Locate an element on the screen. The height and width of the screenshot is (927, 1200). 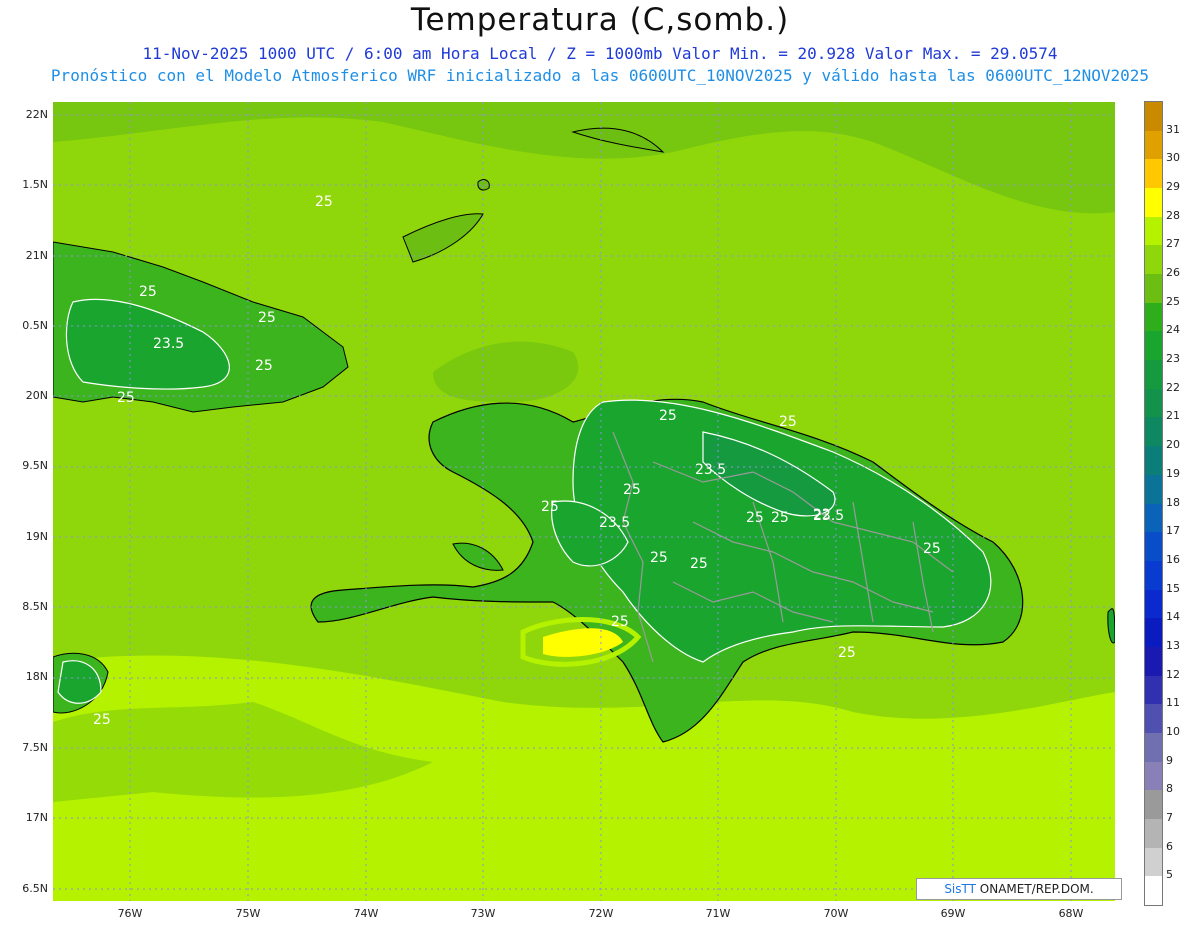
credit-box: SisTT ONAMET/REP.DOM. is located at coordinates (1019, 889).